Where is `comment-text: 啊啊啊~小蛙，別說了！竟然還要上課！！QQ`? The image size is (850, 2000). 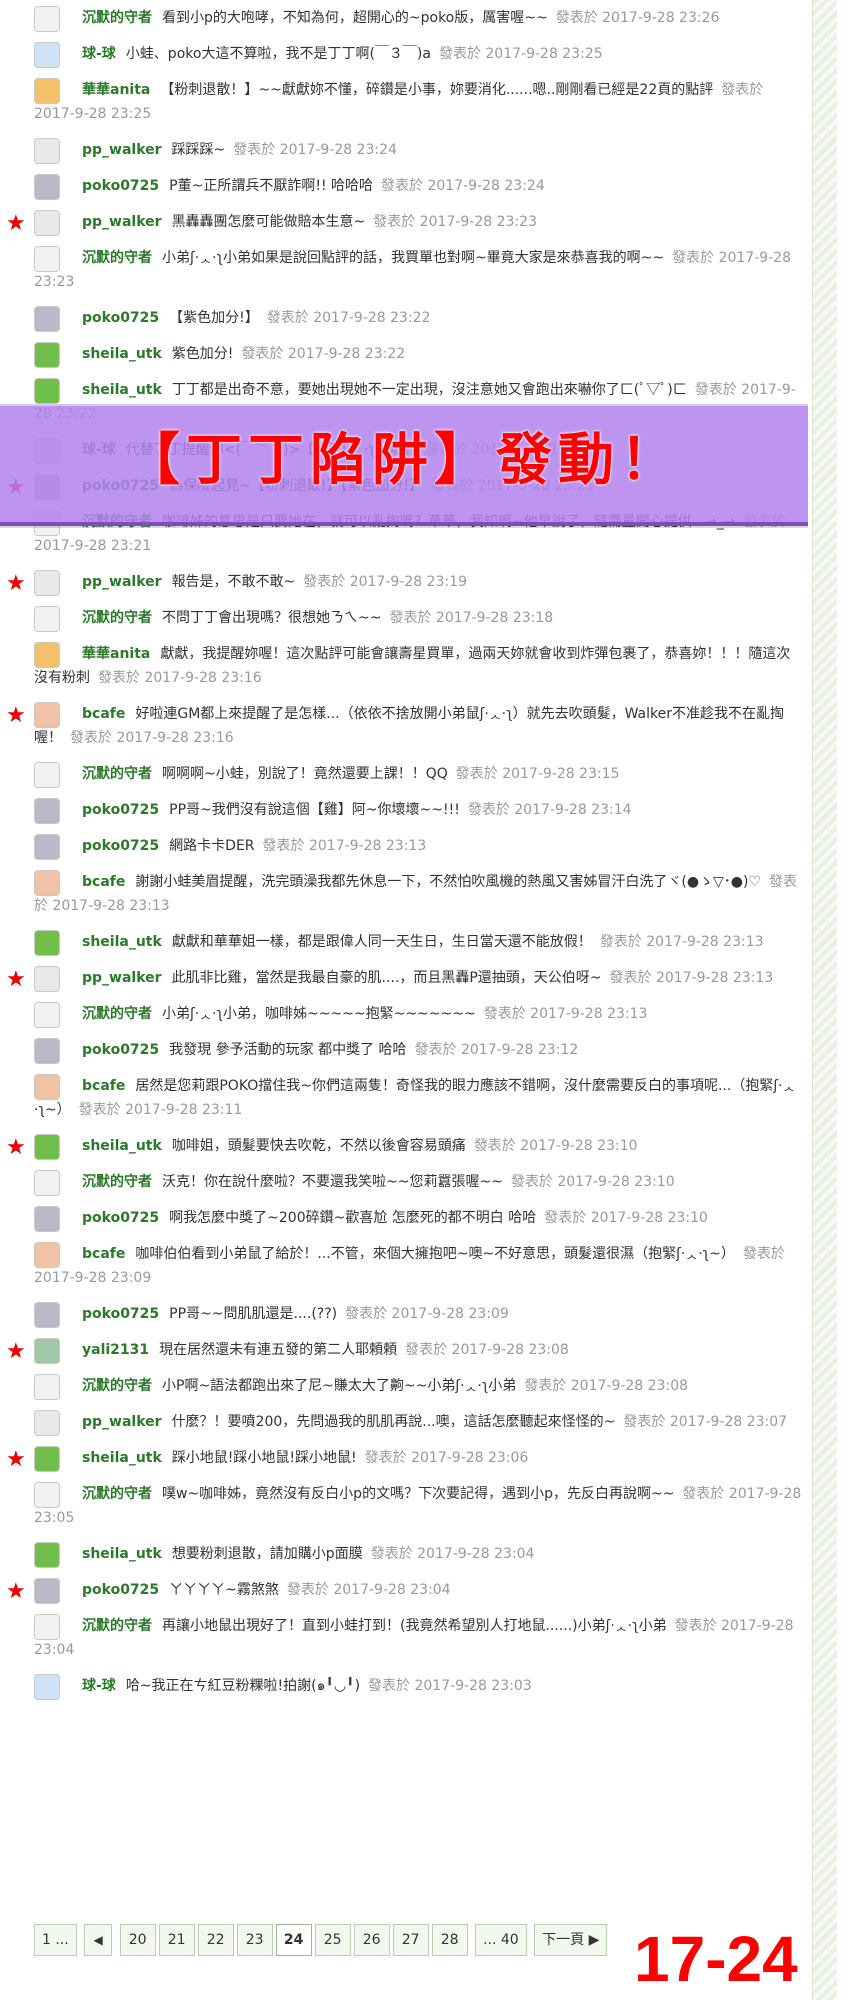 comment-text: 啊啊啊~小蛙，別說了！竟然還要上課！！QQ is located at coordinates (305, 774).